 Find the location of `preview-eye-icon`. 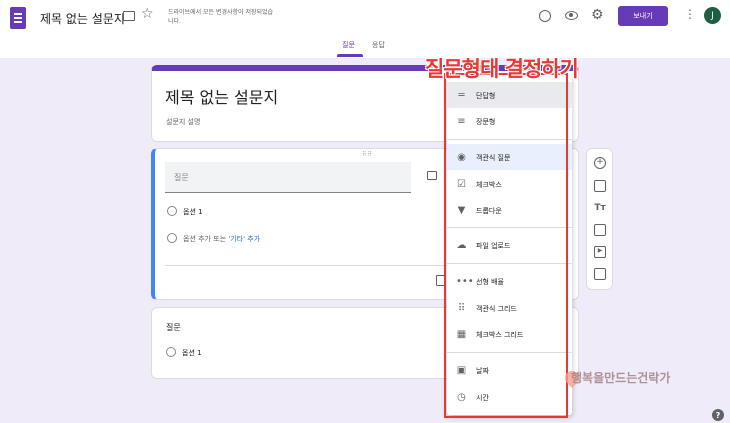

preview-eye-icon is located at coordinates (571, 15).